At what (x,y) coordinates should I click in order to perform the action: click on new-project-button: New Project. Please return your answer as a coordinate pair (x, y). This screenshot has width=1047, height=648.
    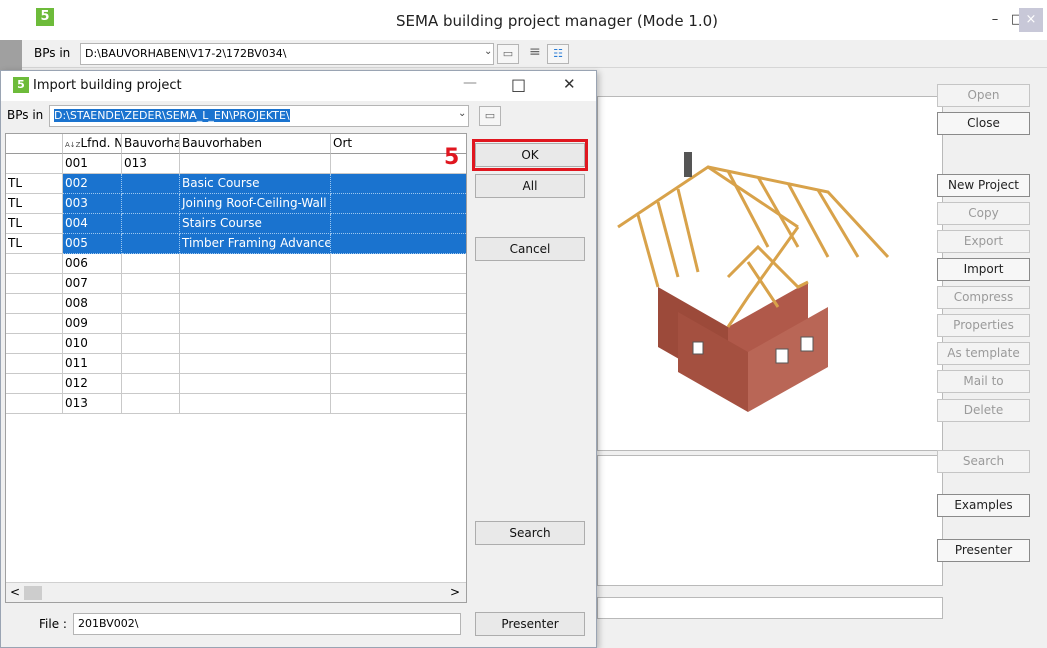
    Looking at the image, I should click on (983, 185).